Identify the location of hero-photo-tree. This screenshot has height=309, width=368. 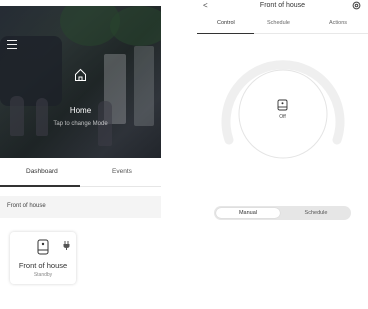
(135, 26).